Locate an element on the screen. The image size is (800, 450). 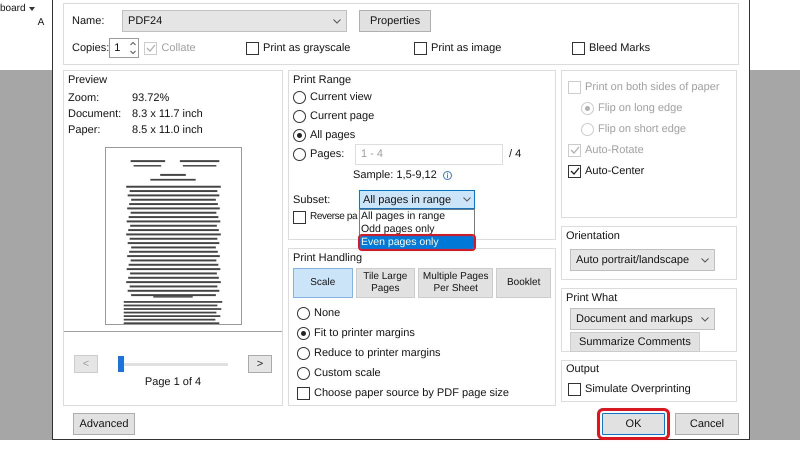
info-label: Zoom: is located at coordinates (84, 98).